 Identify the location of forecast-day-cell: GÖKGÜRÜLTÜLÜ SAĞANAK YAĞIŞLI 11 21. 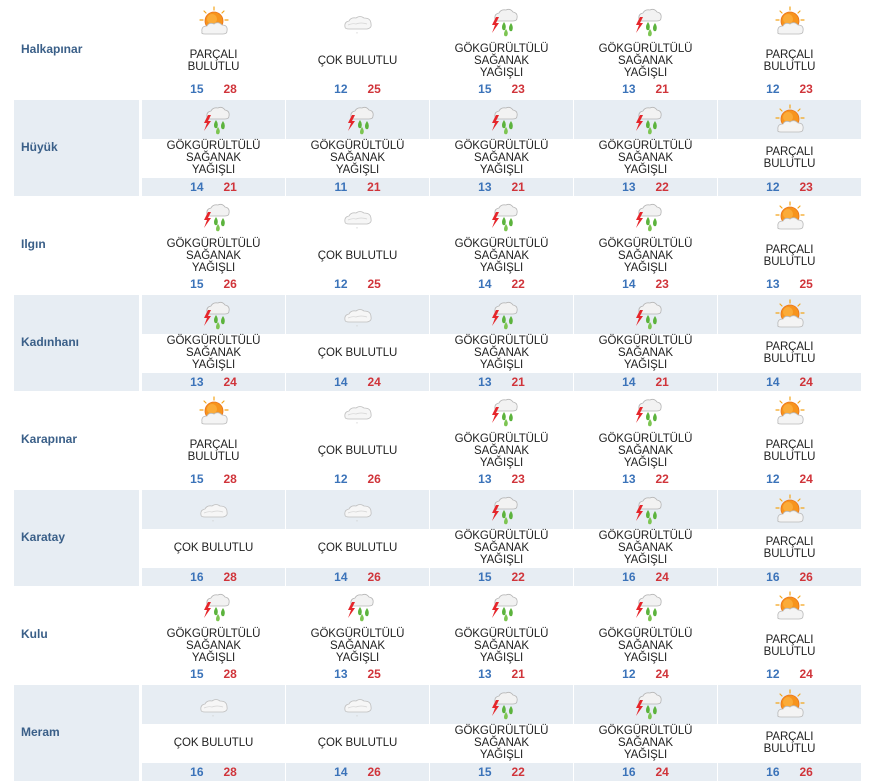
(357, 147).